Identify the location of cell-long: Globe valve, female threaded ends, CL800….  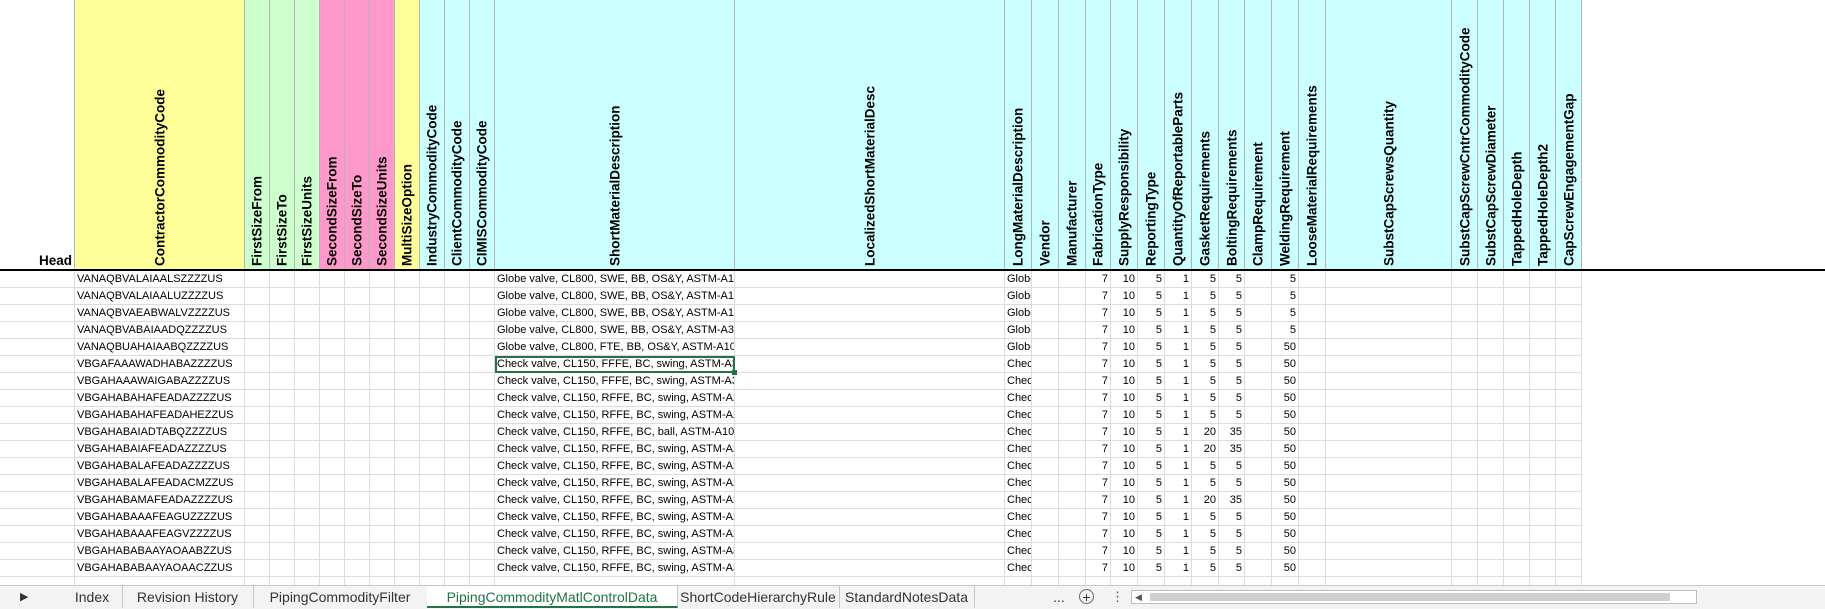
(1018, 347).